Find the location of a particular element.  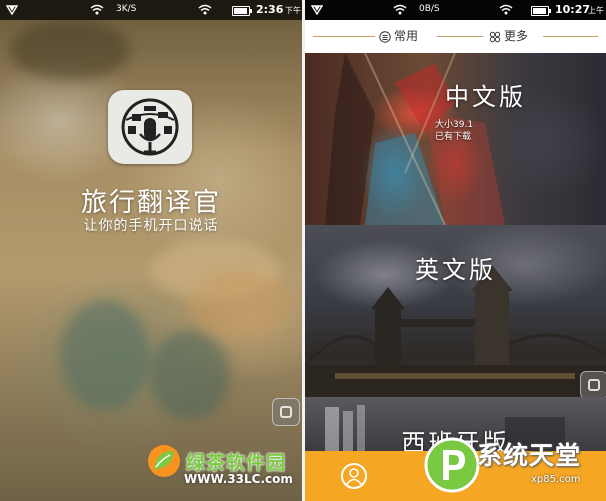

status-bar: 0B/S 10:27 上午 is located at coordinates (455, 10).